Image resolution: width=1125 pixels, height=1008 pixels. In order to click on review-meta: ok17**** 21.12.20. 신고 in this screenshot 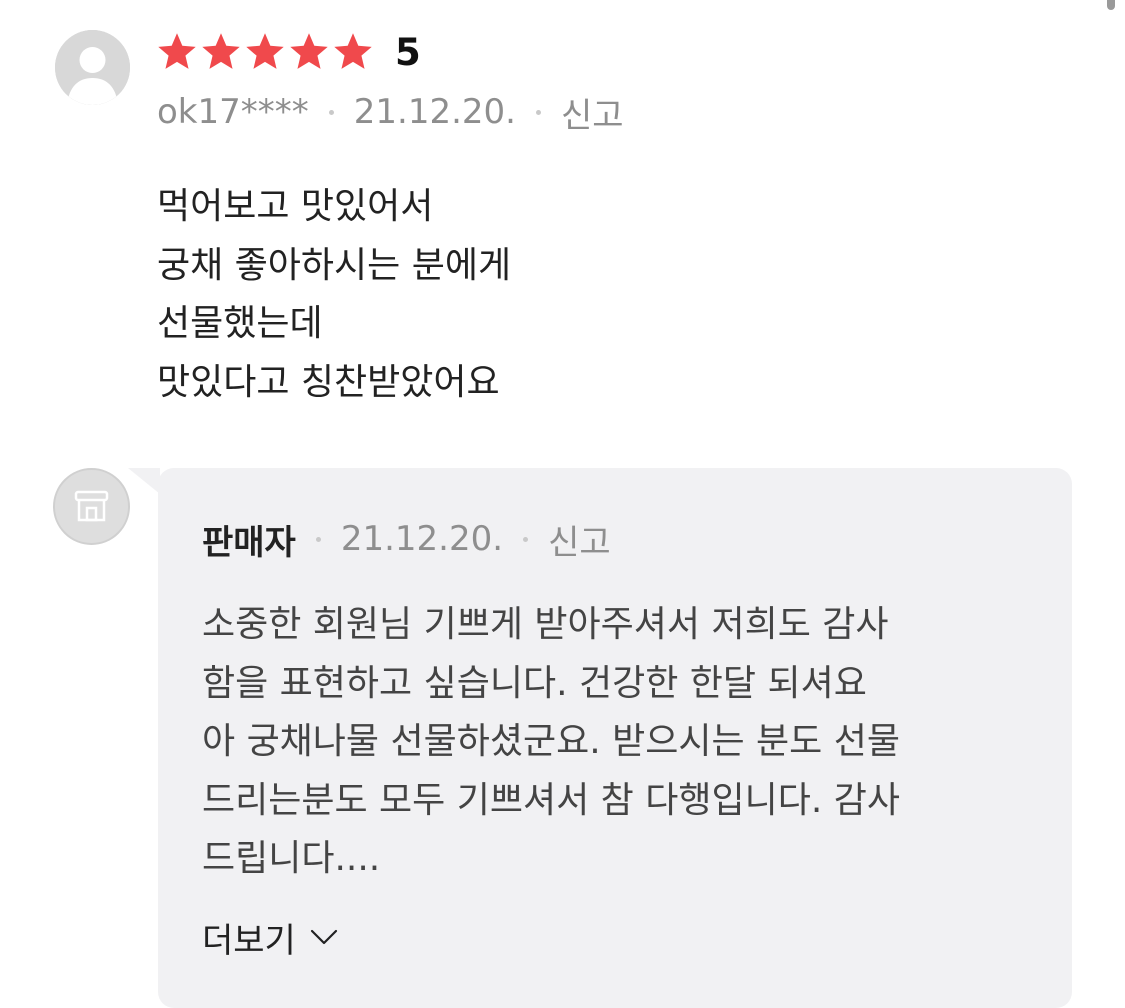, I will do `click(390, 112)`.